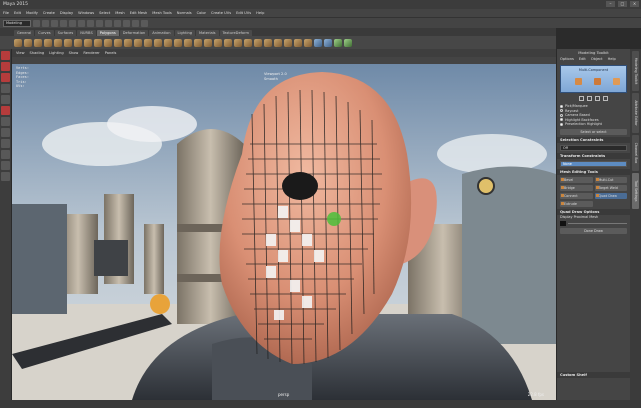 The height and width of the screenshot is (408, 641). I want to click on paint-select-icon, so click(5, 77).